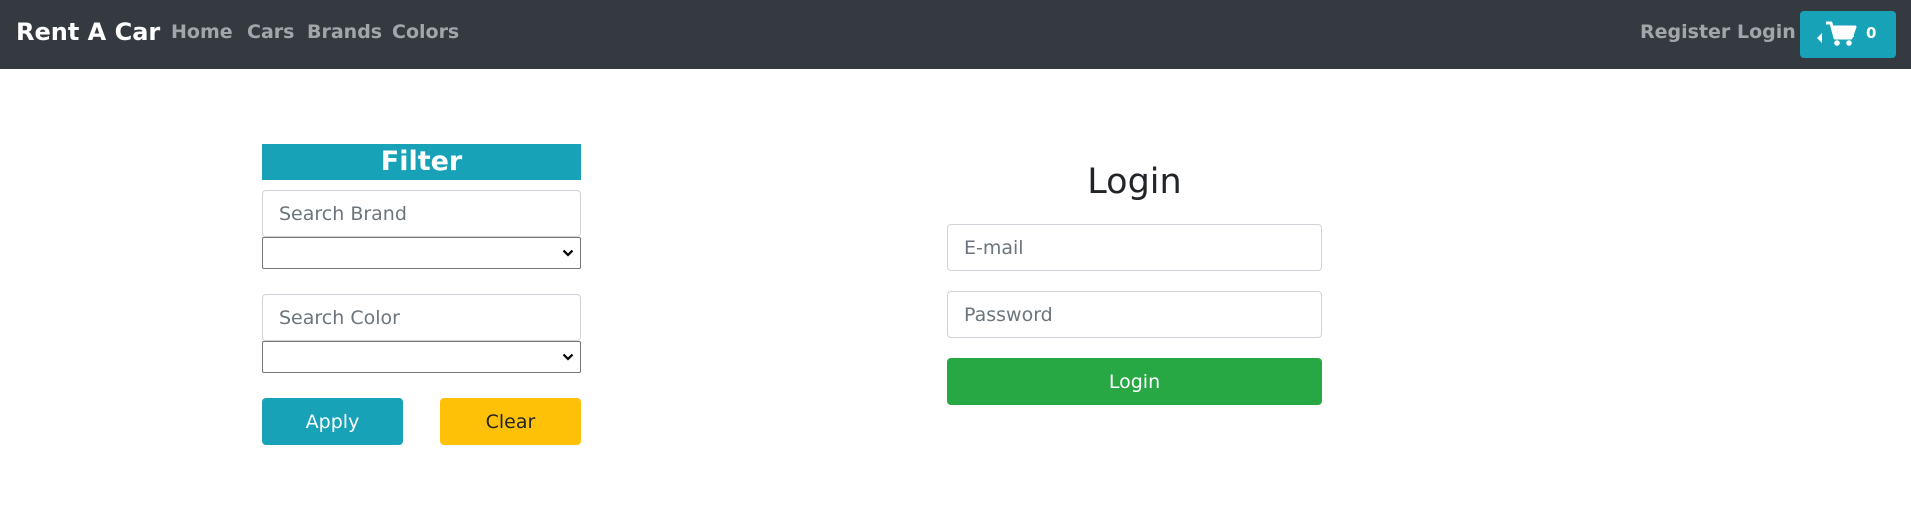 Image resolution: width=1911 pixels, height=523 pixels. I want to click on search-brand-input: Search Brand, so click(421, 213).